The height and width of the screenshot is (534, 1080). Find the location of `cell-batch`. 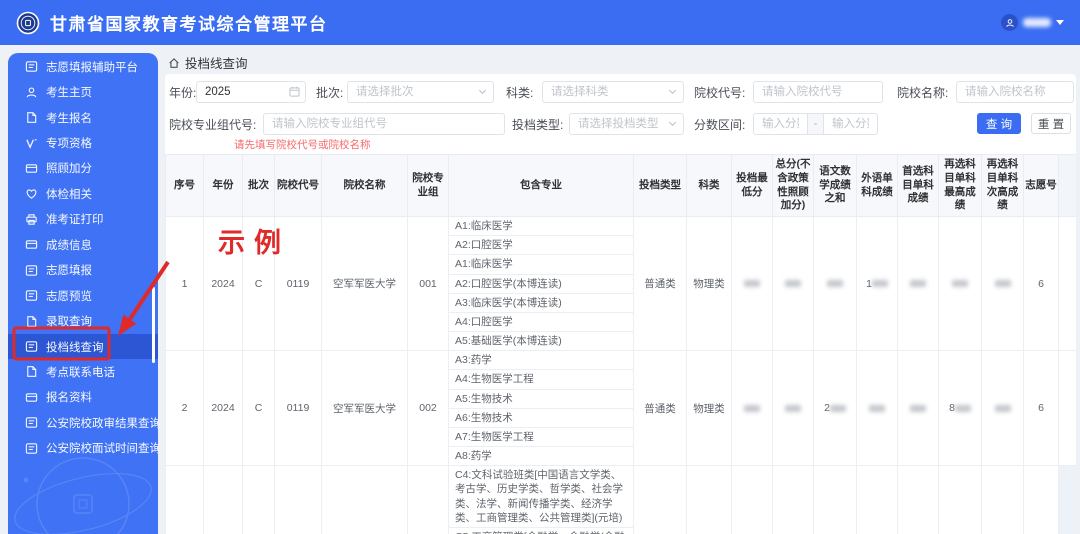

cell-batch is located at coordinates (258, 499).